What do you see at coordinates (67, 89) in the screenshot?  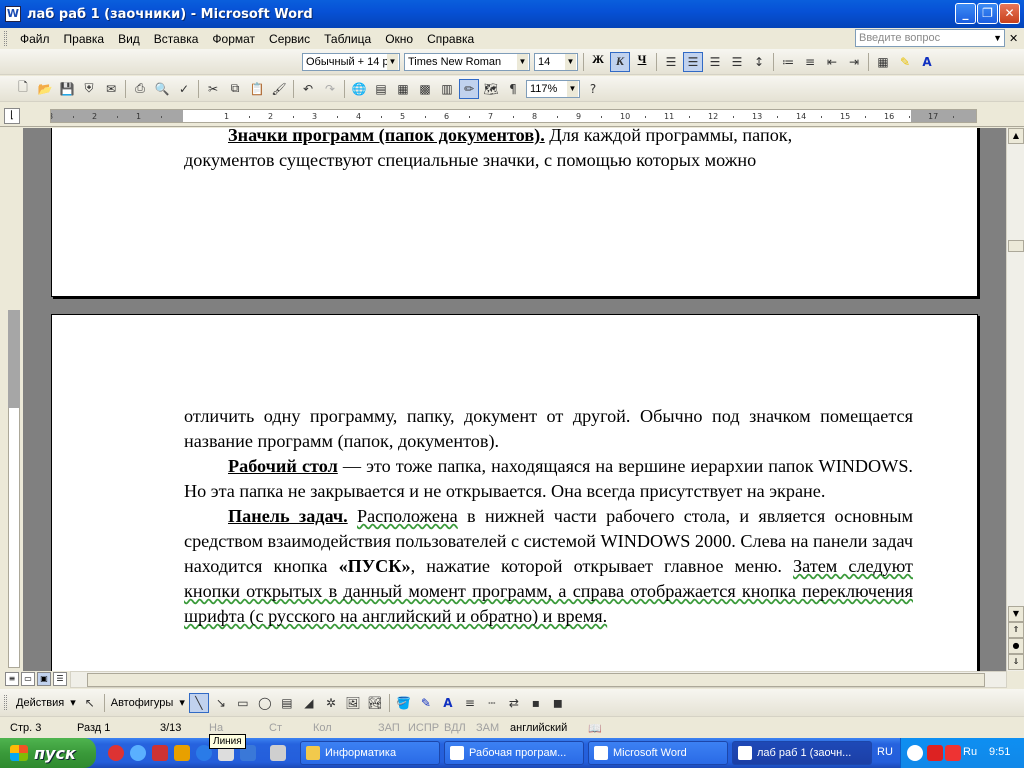 I see `save-icon: 💾` at bounding box center [67, 89].